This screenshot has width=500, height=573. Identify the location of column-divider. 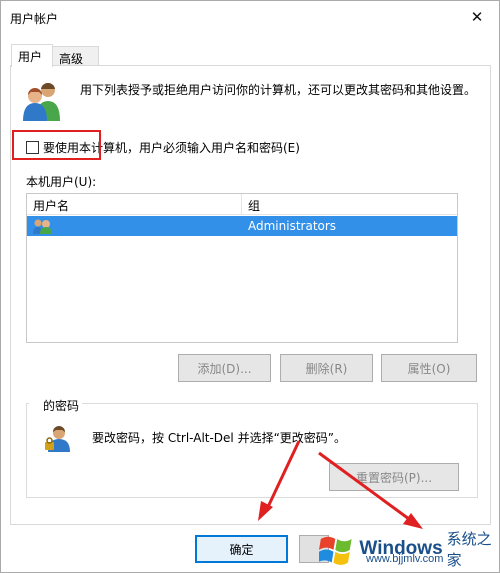
(241, 204).